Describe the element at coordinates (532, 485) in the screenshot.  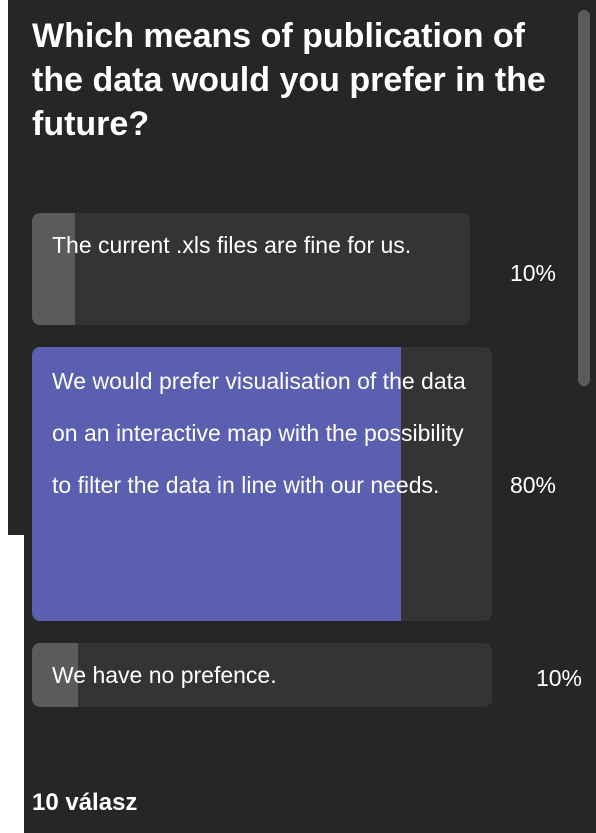
I see `poll-option-percent: 80%` at that location.